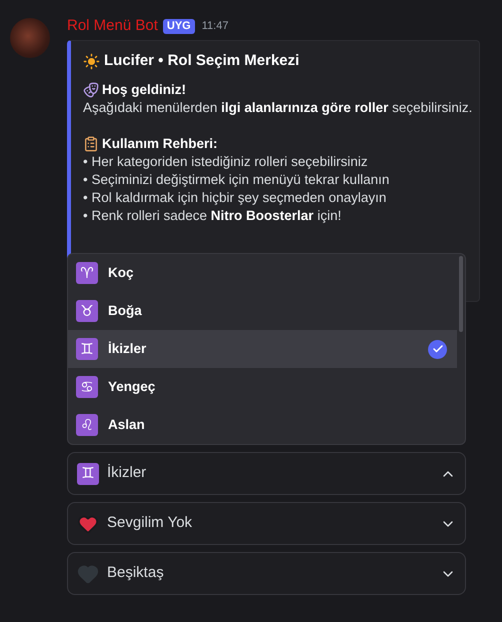  What do you see at coordinates (212, 216) in the screenshot?
I see `embed-text: • Renk rolleri sadece Nitro Boosterlar için!` at bounding box center [212, 216].